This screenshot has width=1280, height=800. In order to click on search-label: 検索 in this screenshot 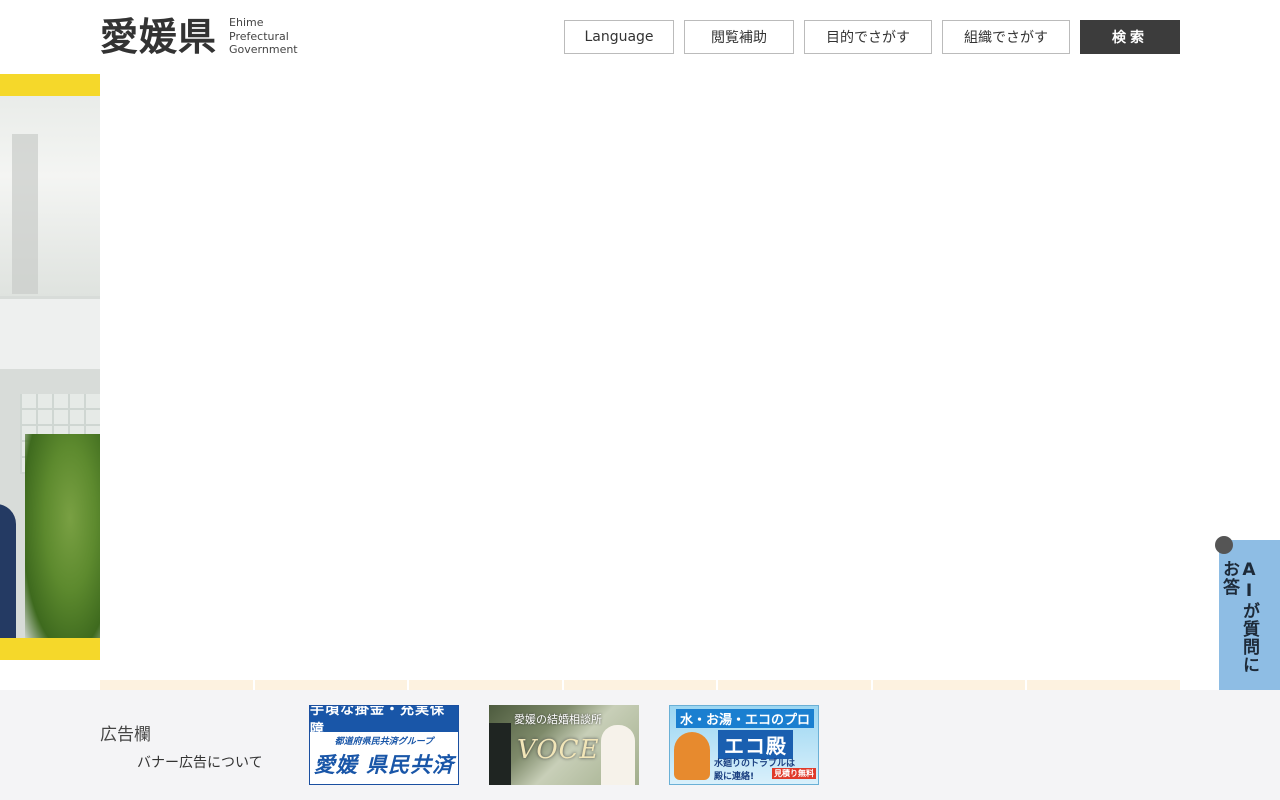, I will do `click(1130, 38)`.